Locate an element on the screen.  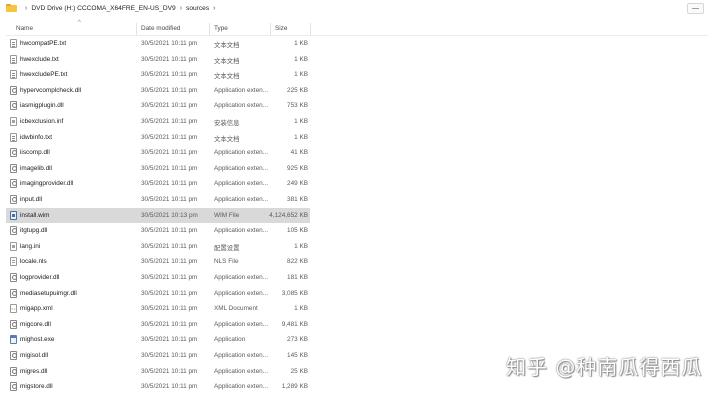
file-name: icbexclusion.inf is located at coordinates (42, 121).